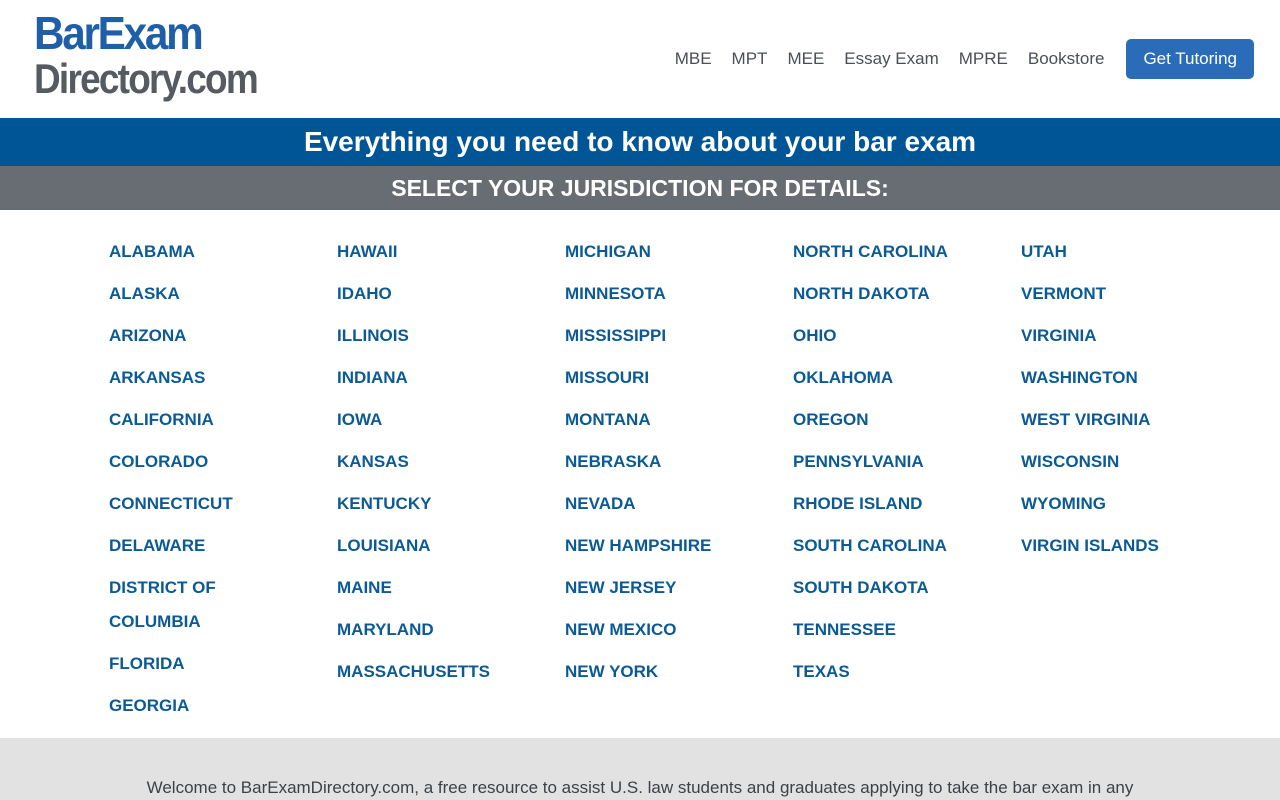 Image resolution: width=1280 pixels, height=800 pixels. Describe the element at coordinates (189, 294) in the screenshot. I see `jurisdiction-link: ALASKA` at that location.